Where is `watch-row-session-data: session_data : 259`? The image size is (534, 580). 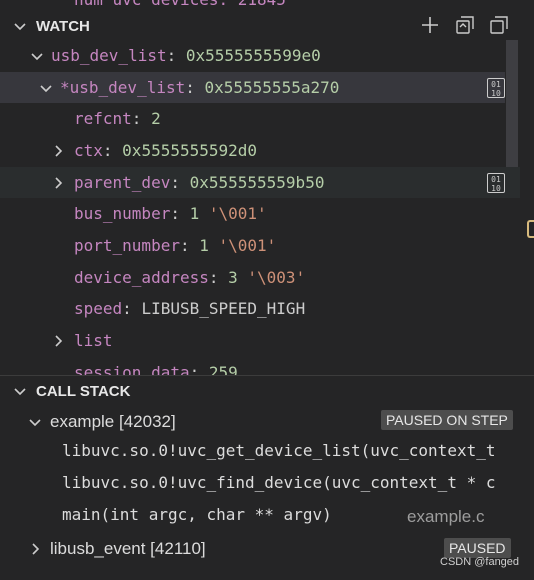
watch-row-session-data: session_data : 259 is located at coordinates (252, 366).